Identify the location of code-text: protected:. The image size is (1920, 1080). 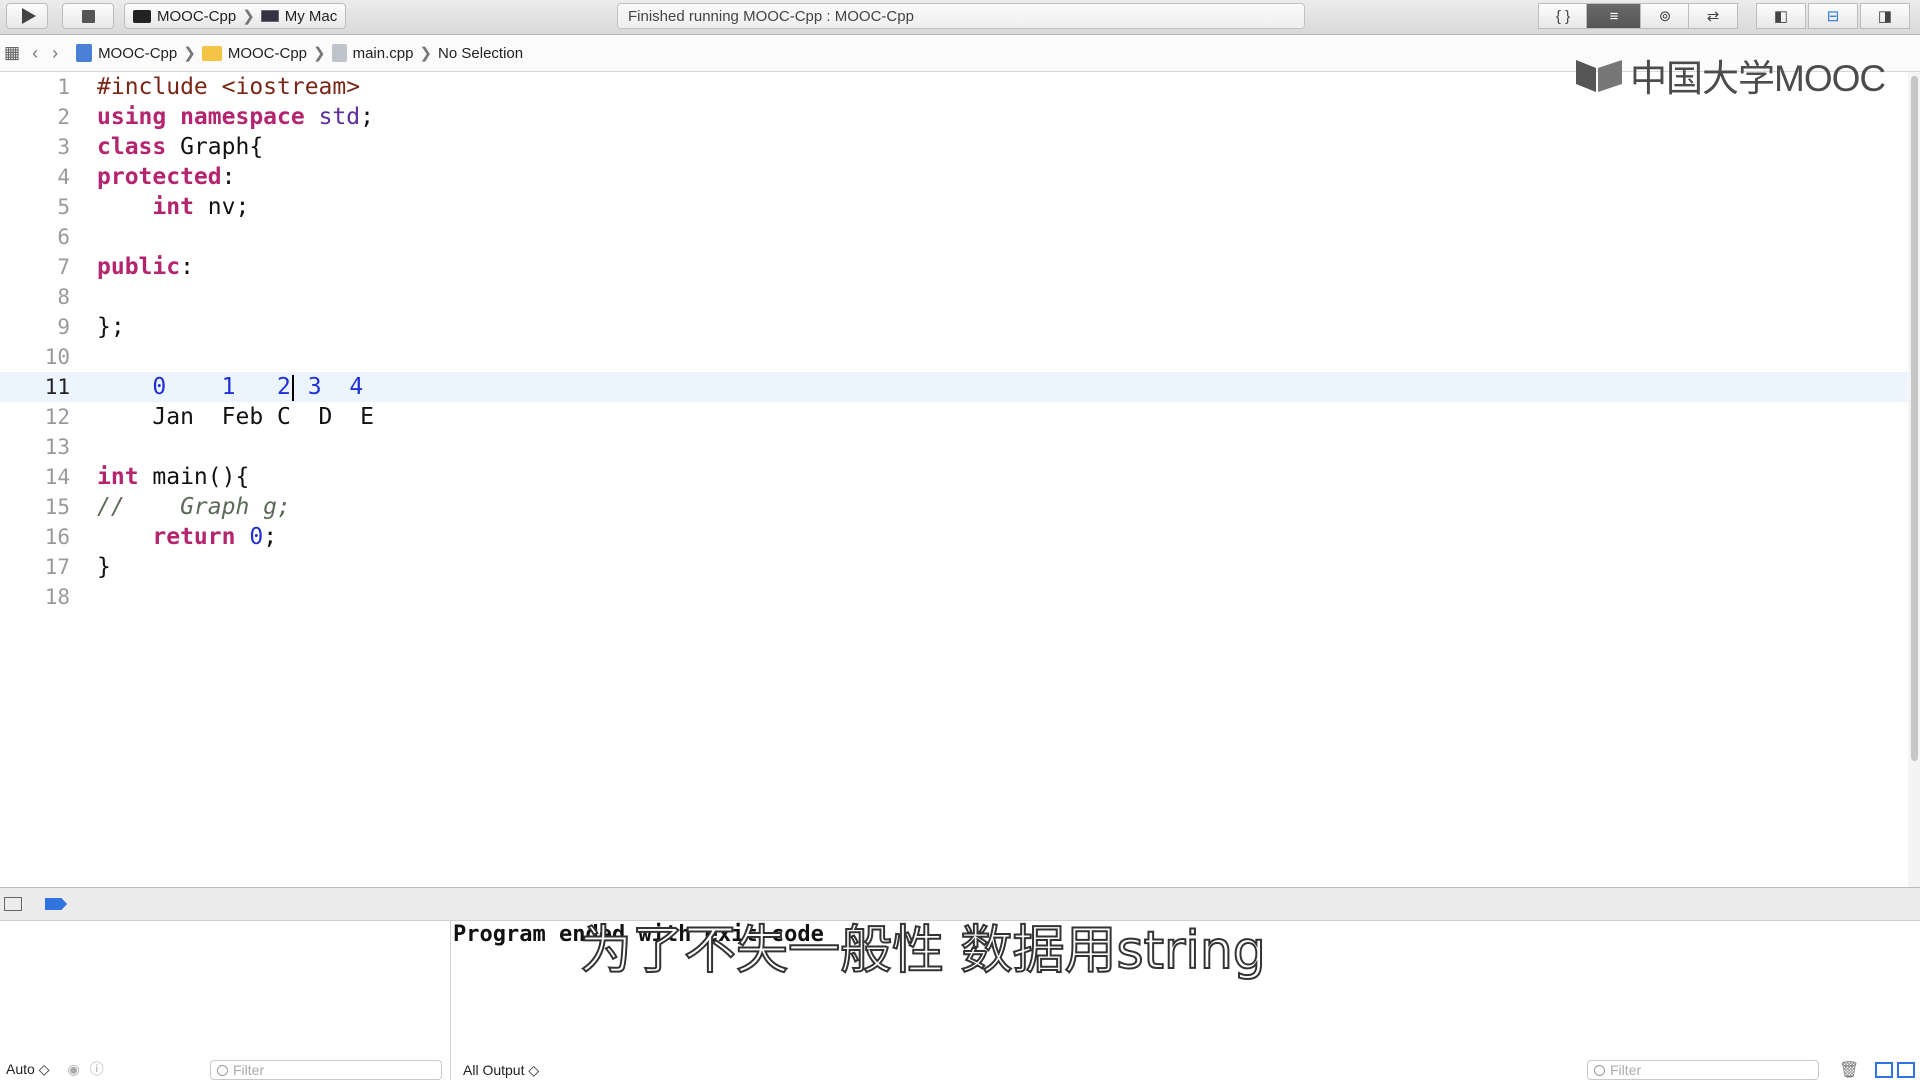
(166, 177).